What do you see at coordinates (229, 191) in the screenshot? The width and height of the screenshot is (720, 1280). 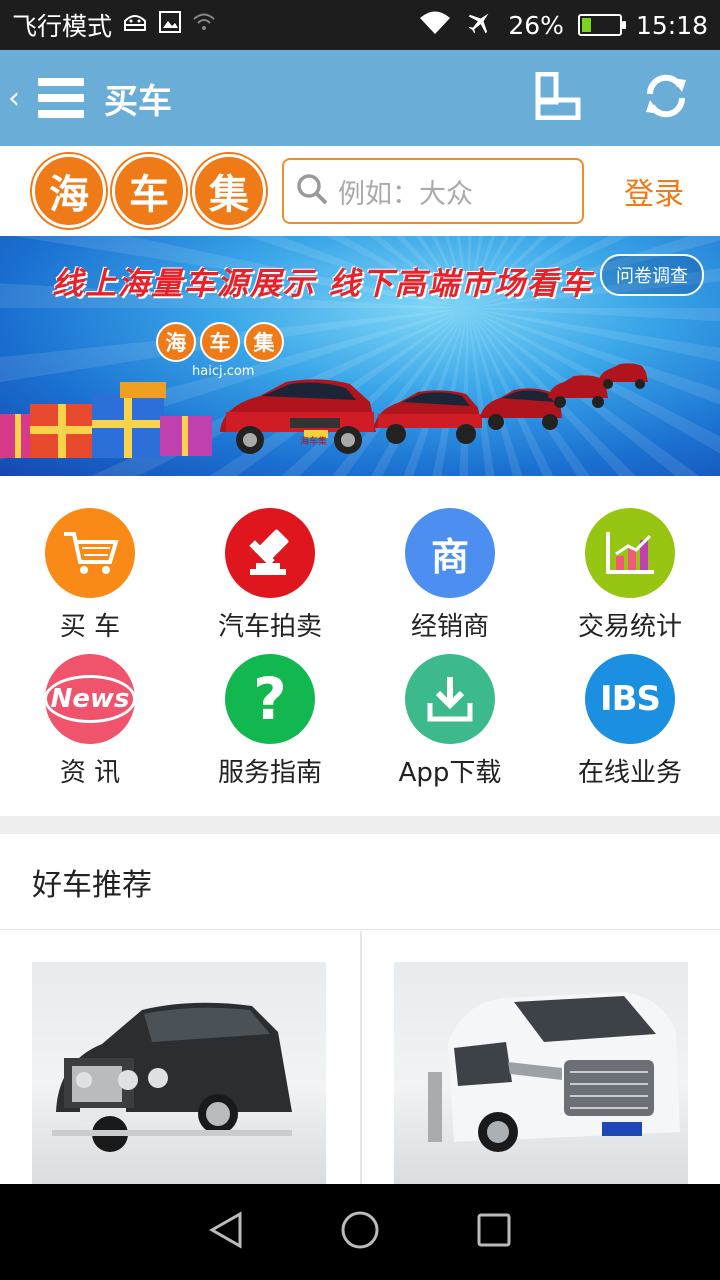 I see `logo-char: 集` at bounding box center [229, 191].